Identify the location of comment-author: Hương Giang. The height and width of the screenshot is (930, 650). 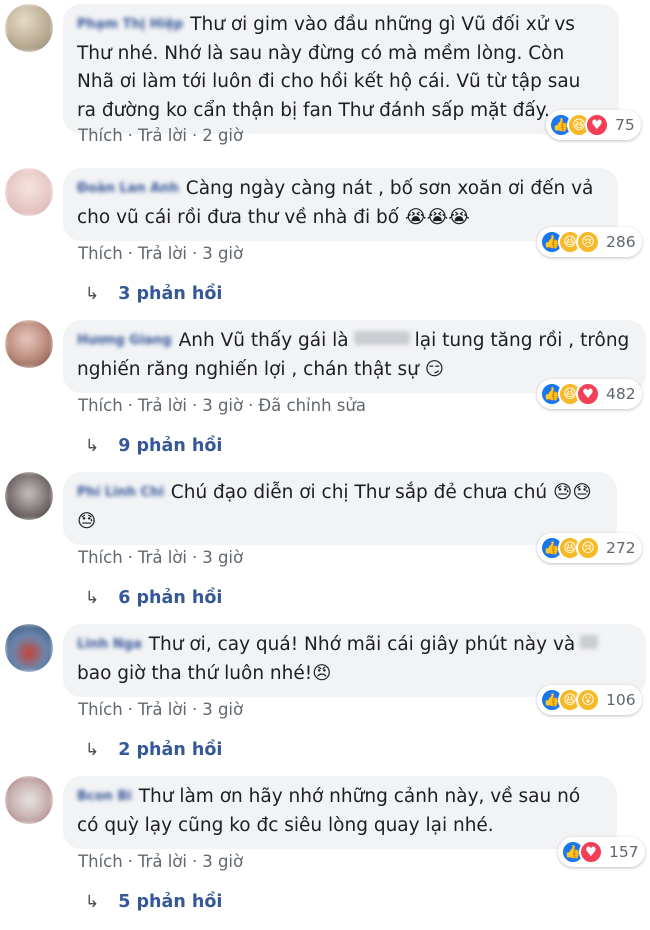
(124, 341).